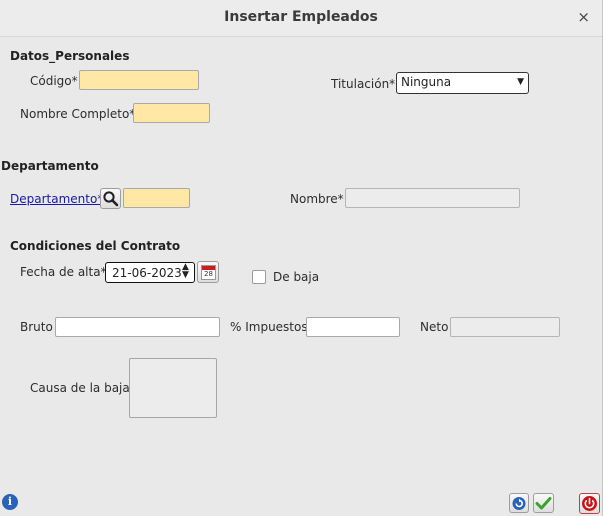 This screenshot has width=604, height=516. I want to click on departamento-nombre-input, so click(432, 198).